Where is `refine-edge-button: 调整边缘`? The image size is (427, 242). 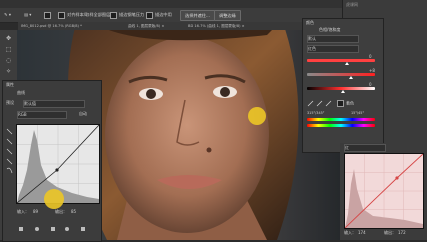
refine-edge-button: 调整边缘 is located at coordinates (227, 15).